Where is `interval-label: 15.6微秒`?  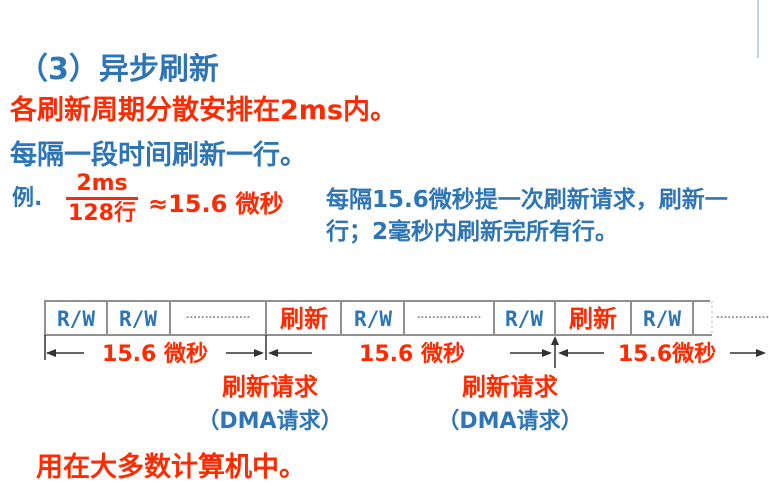
interval-label: 15.6微秒 is located at coordinates (667, 354).